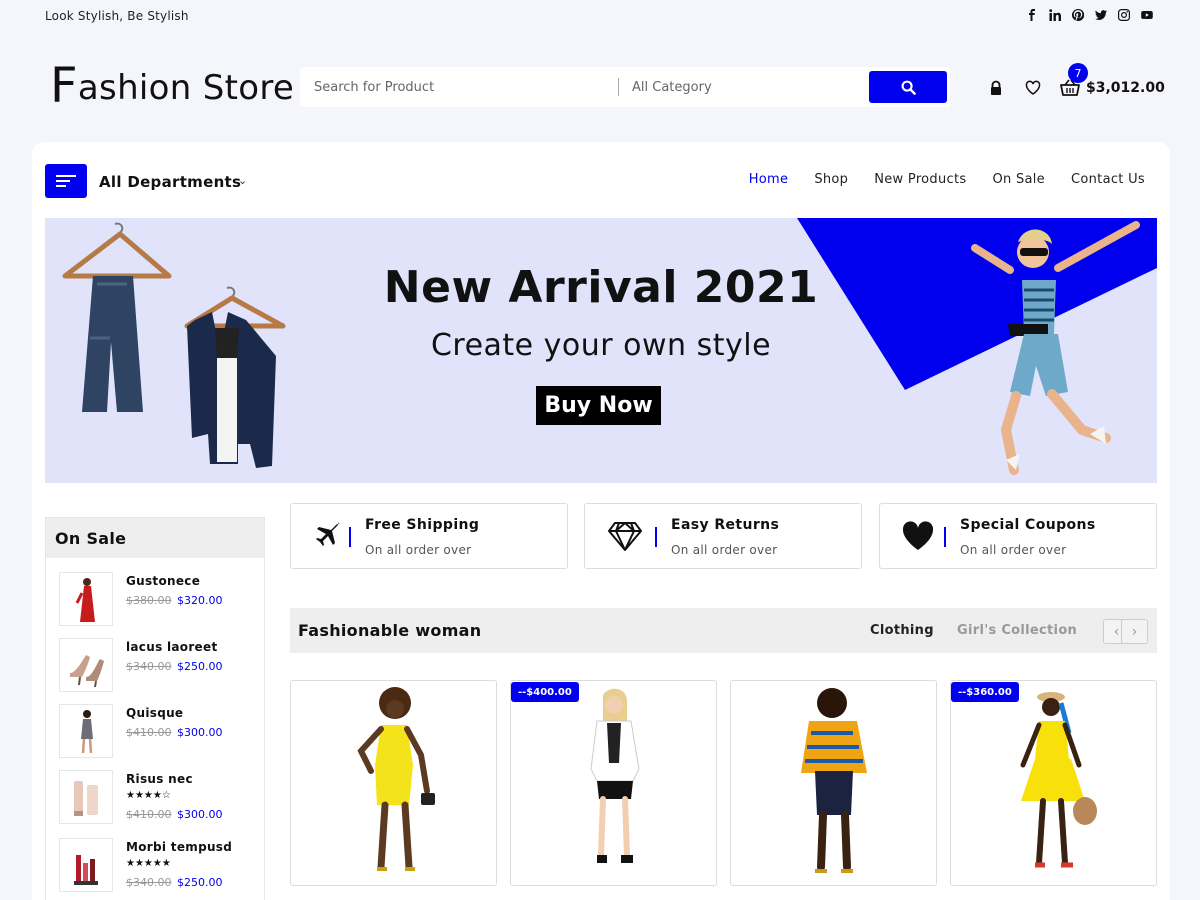 This screenshot has height=900, width=1200. I want to click on menu-icon, so click(66, 176).